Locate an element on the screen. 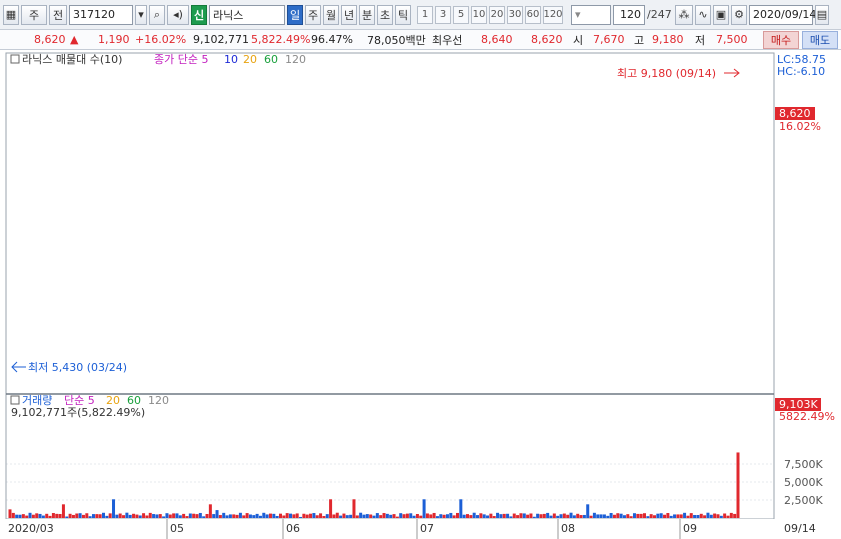 This screenshot has width=841, height=539. low-note: 최저 5,430 (03/24) is located at coordinates (77, 367).